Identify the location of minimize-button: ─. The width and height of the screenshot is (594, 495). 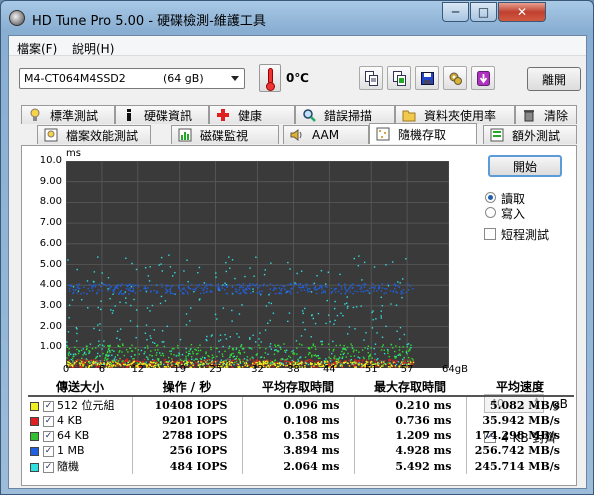
(455, 12).